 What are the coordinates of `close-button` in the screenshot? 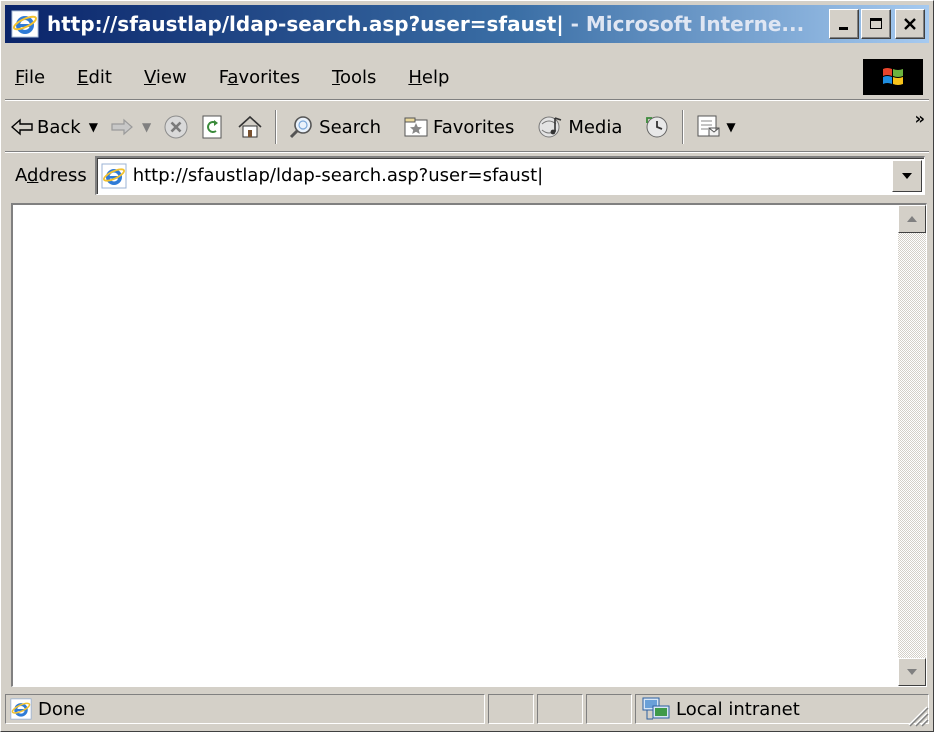 It's located at (910, 24).